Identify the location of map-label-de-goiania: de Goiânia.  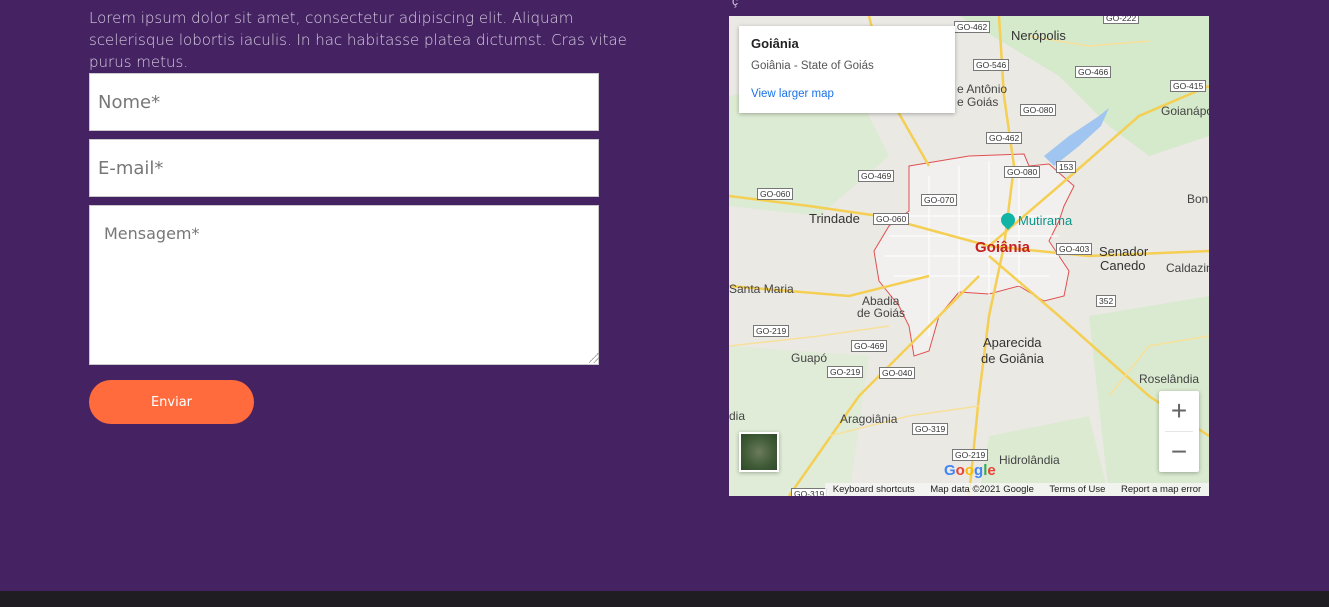
(1012, 358).